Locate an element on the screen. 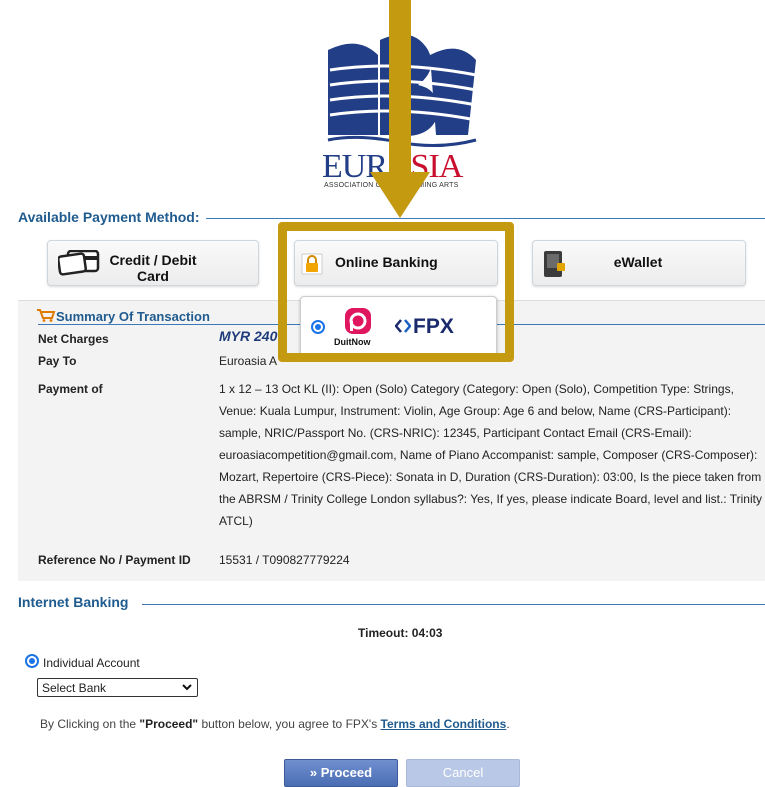  timeout-text: Timeout: 04:03 is located at coordinates (400, 633).